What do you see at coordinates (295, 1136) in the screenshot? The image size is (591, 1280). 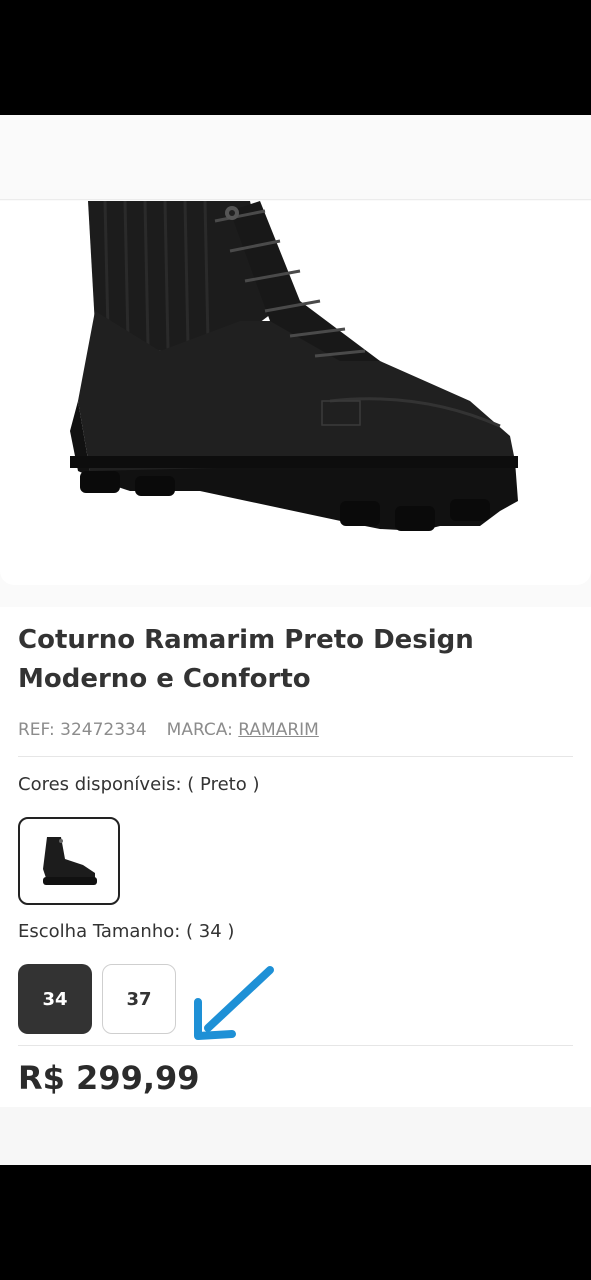 I see `page-footer-area` at bounding box center [295, 1136].